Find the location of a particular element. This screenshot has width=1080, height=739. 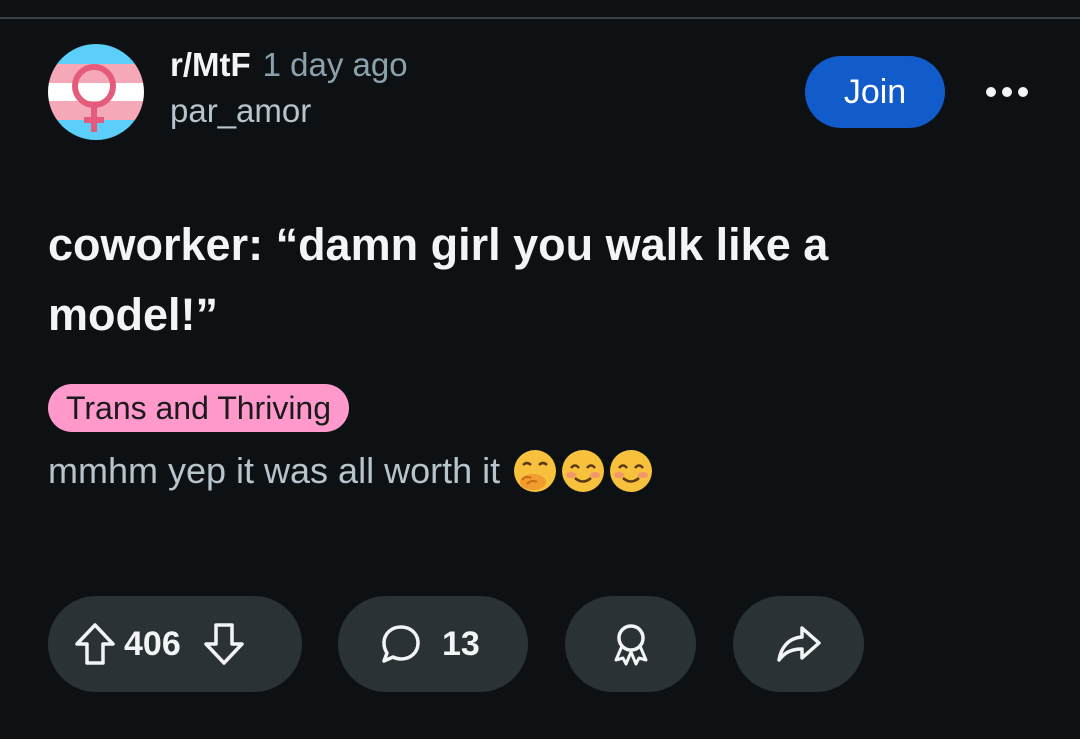

subreddit-avatar is located at coordinates (96, 92).